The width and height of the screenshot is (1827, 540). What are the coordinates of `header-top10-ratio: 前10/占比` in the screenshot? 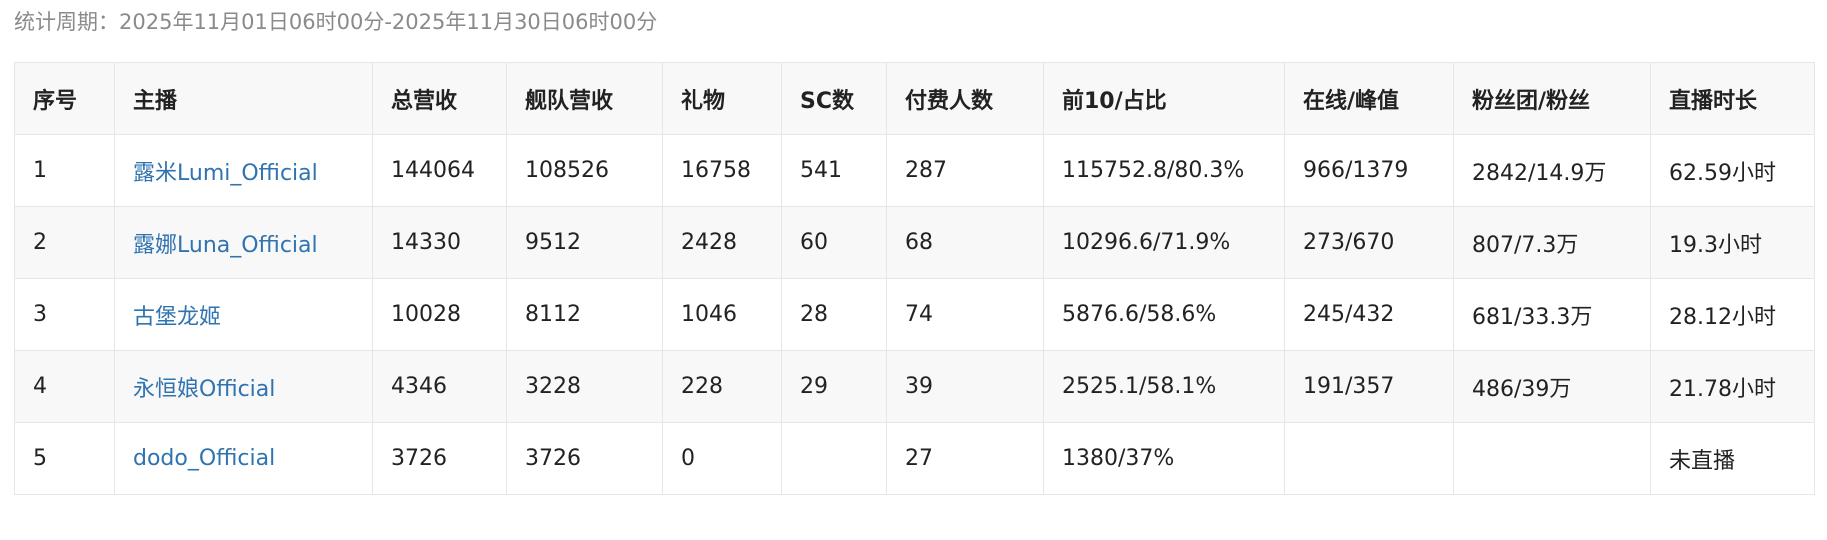 It's located at (1164, 98).